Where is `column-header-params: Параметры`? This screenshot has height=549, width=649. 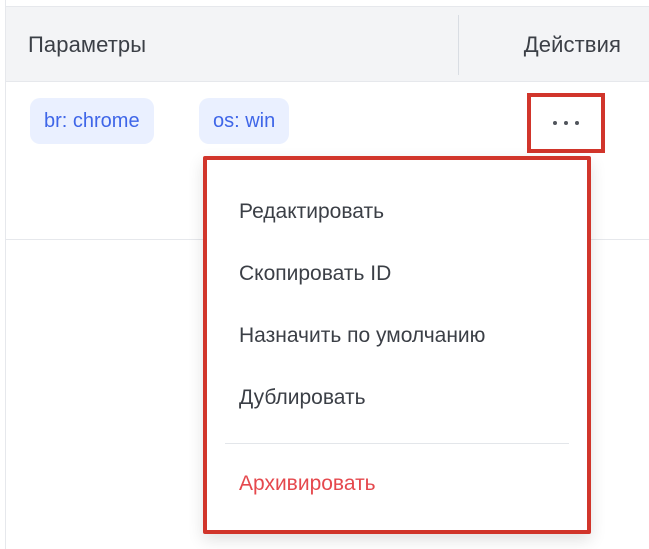
column-header-params: Параметры is located at coordinates (87, 44).